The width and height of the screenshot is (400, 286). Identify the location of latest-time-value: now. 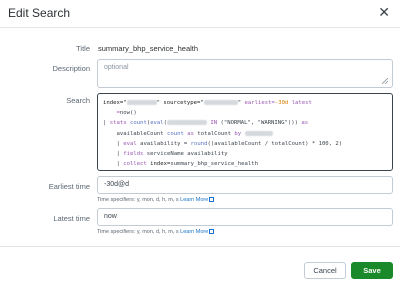
(110, 216).